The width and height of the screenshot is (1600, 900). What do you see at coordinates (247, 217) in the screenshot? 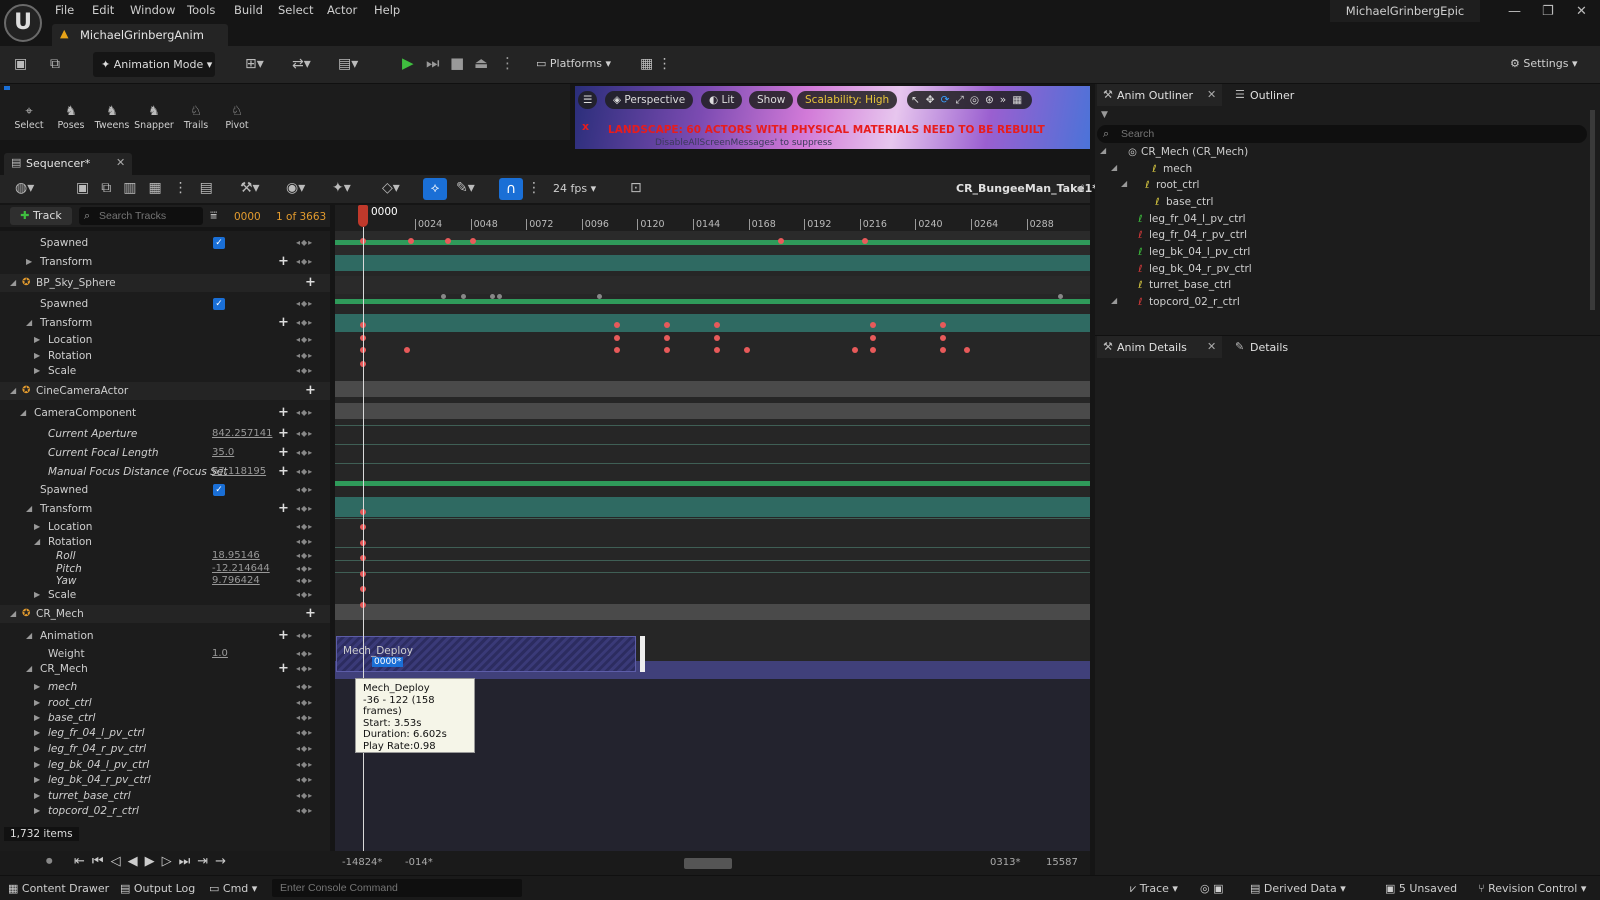
I see `current-frame: 0000` at bounding box center [247, 217].